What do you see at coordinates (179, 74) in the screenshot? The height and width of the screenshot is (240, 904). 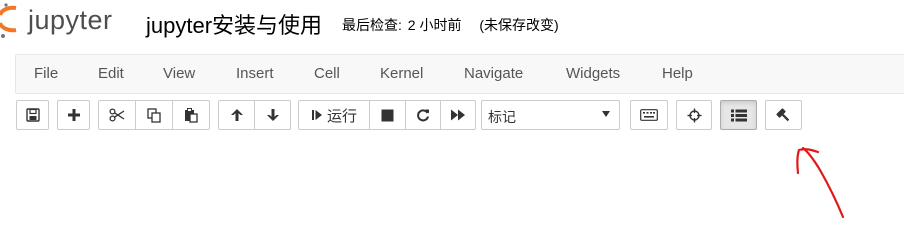 I see `menu-view: View` at bounding box center [179, 74].